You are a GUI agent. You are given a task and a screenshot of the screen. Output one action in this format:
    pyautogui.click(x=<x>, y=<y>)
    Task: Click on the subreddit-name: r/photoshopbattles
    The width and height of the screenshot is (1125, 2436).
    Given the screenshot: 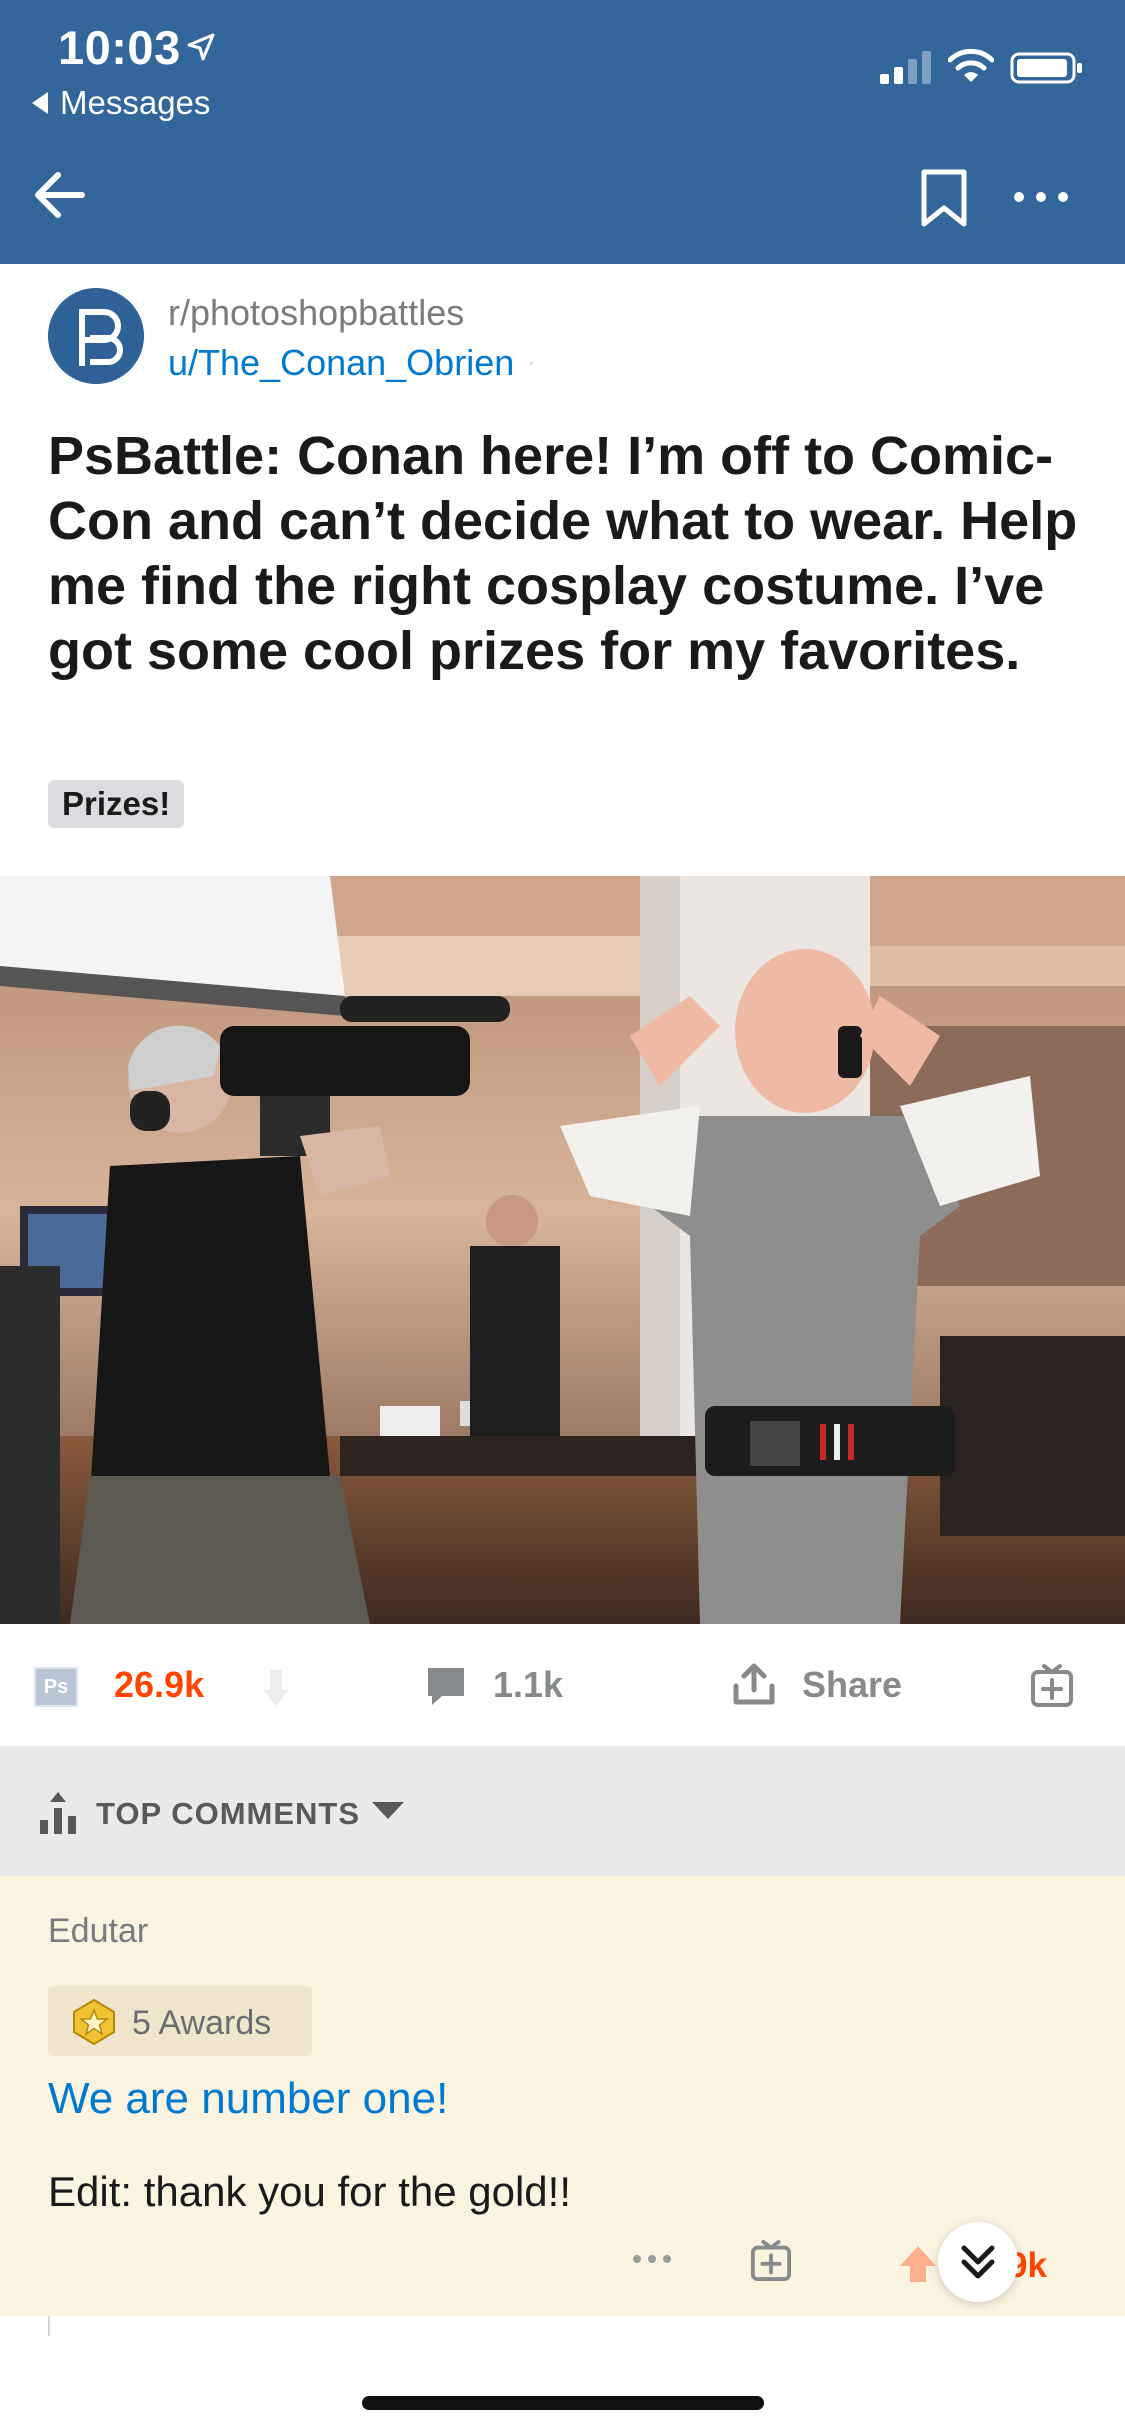 What is the action you would take?
    pyautogui.click(x=316, y=313)
    